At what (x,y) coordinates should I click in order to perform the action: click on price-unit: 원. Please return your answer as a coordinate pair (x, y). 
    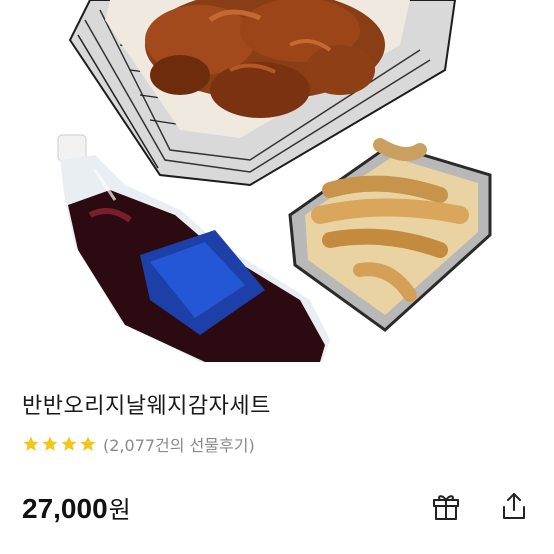
    Looking at the image, I should click on (119, 510).